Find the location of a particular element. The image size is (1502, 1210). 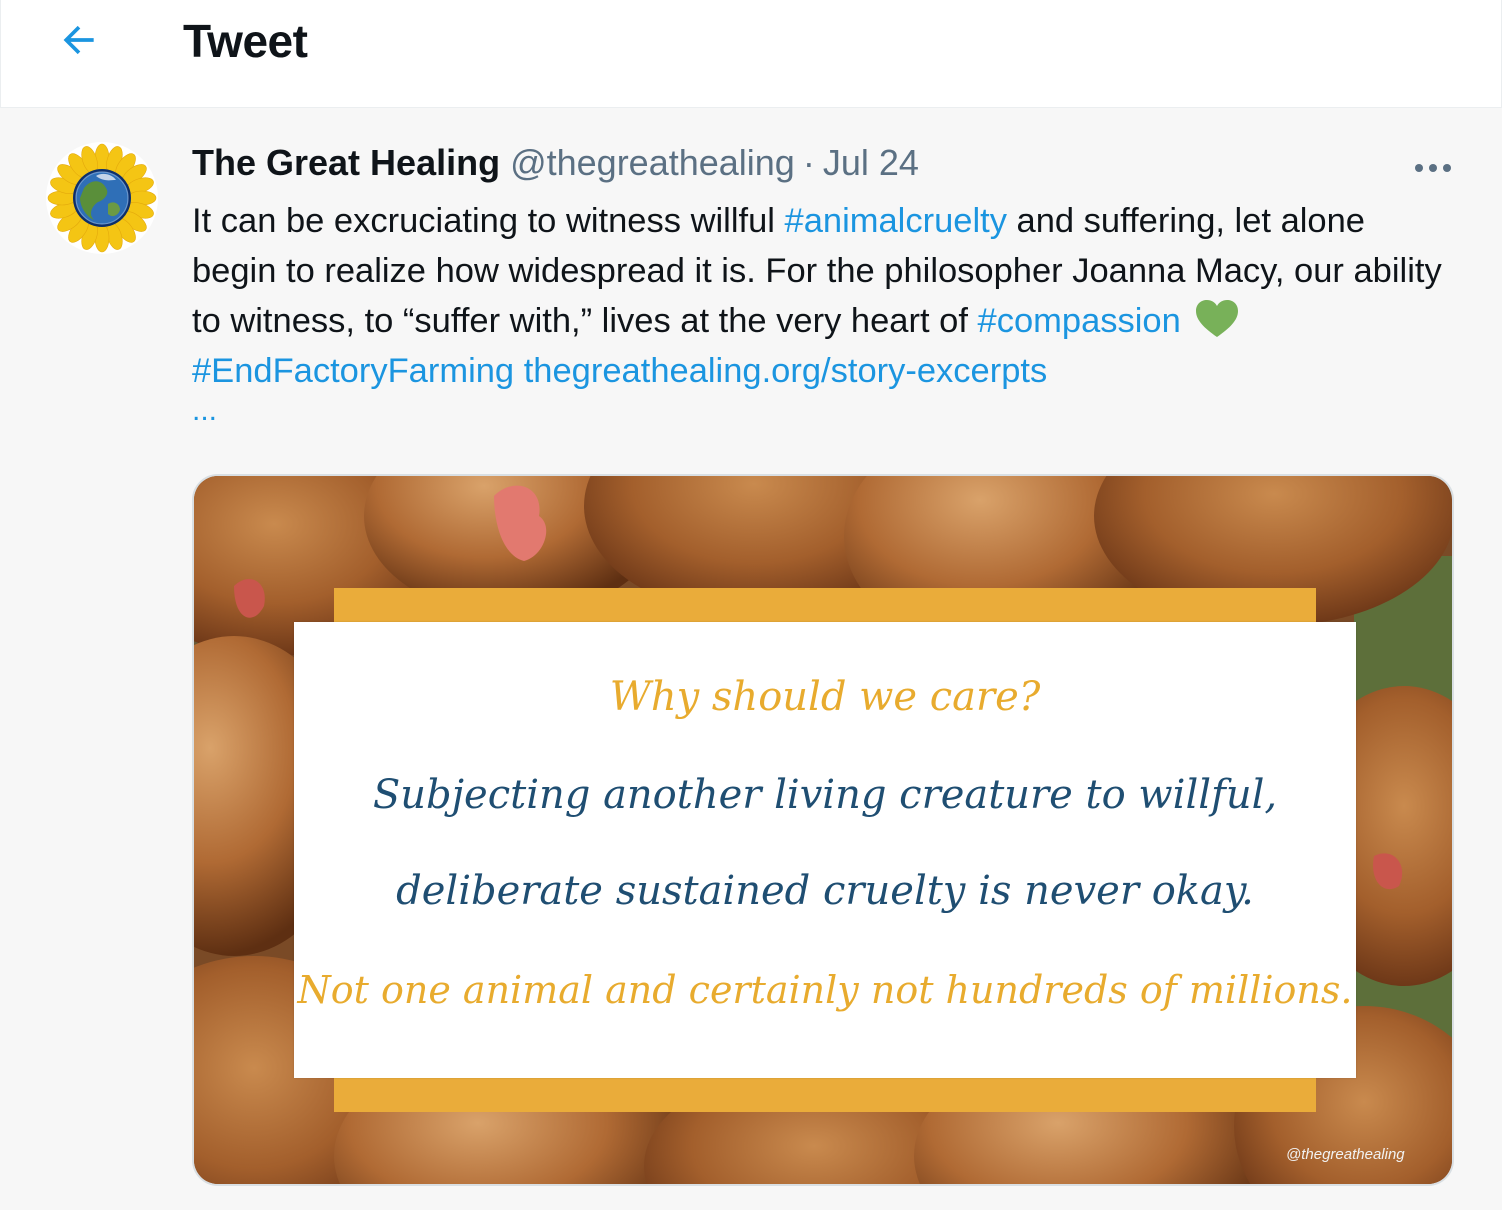

hashtag-link: #animalcruelty is located at coordinates (896, 221).